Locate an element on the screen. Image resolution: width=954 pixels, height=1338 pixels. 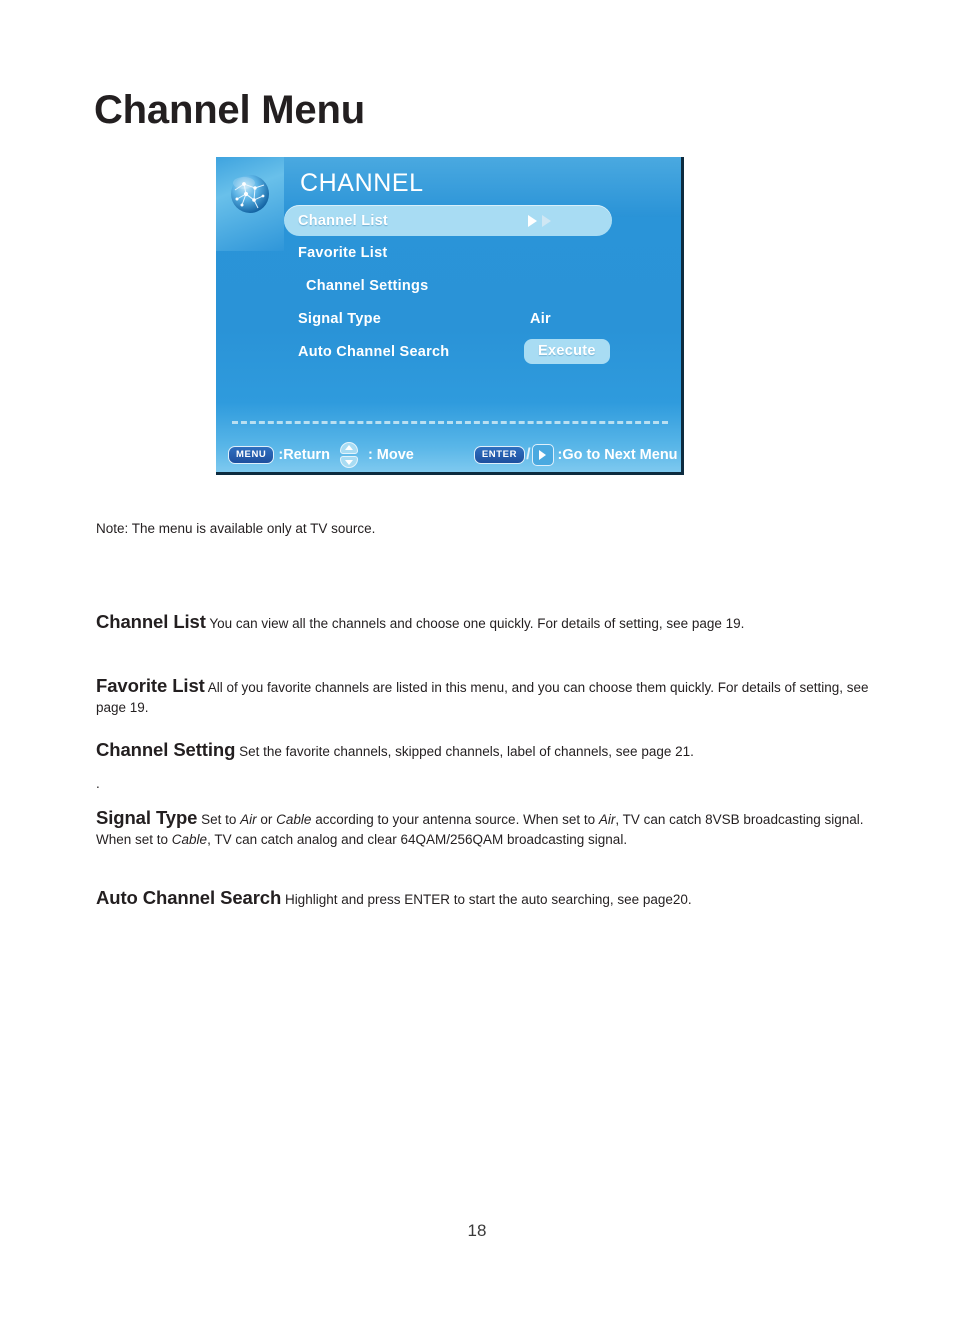
right-arrow-icon is located at coordinates (532, 220).